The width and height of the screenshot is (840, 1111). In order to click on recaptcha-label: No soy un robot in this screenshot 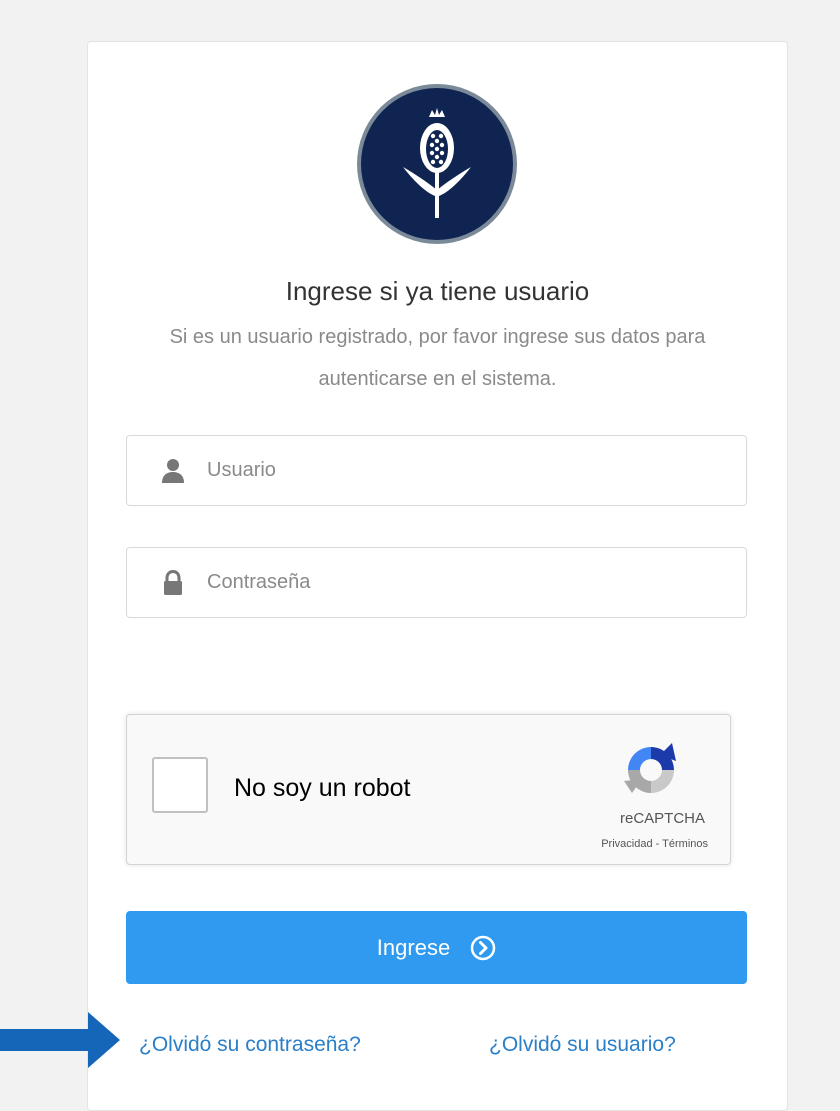, I will do `click(322, 788)`.